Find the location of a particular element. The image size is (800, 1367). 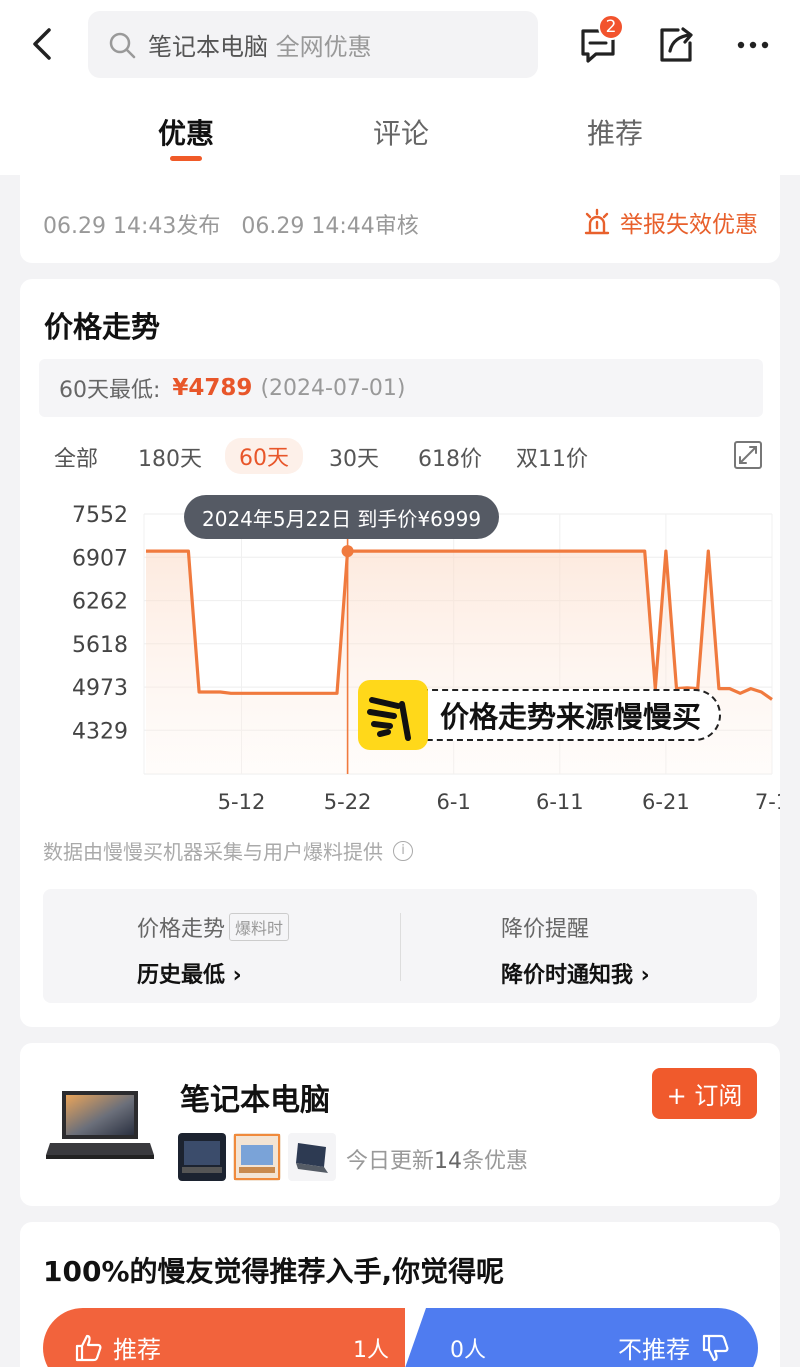

range-all: 全部 is located at coordinates (76, 457).